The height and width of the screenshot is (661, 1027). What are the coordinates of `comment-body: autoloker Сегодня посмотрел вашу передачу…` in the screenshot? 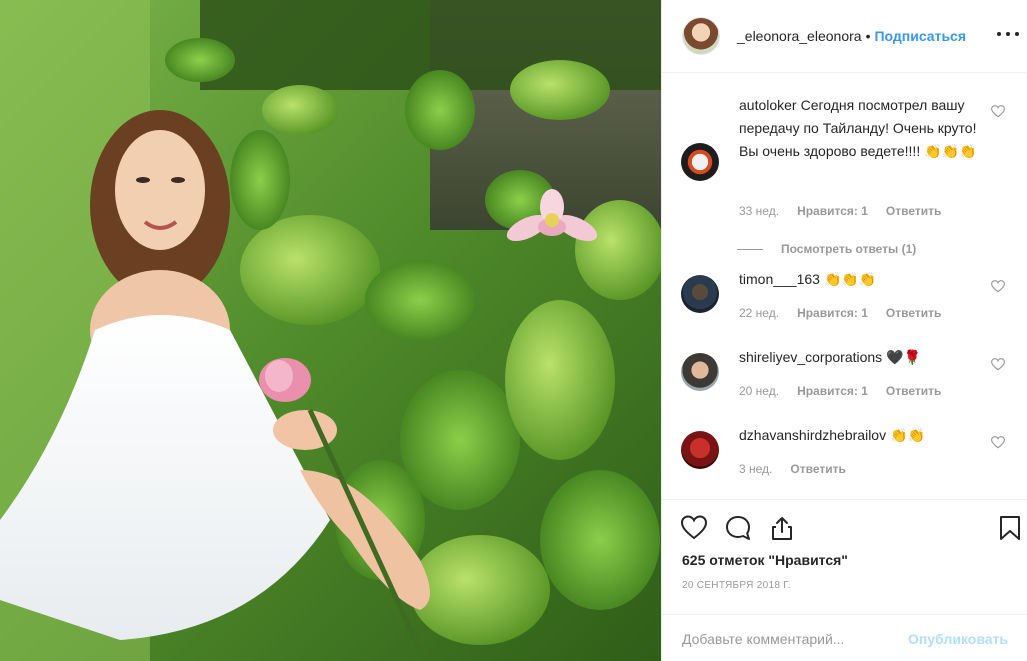 It's located at (864, 128).